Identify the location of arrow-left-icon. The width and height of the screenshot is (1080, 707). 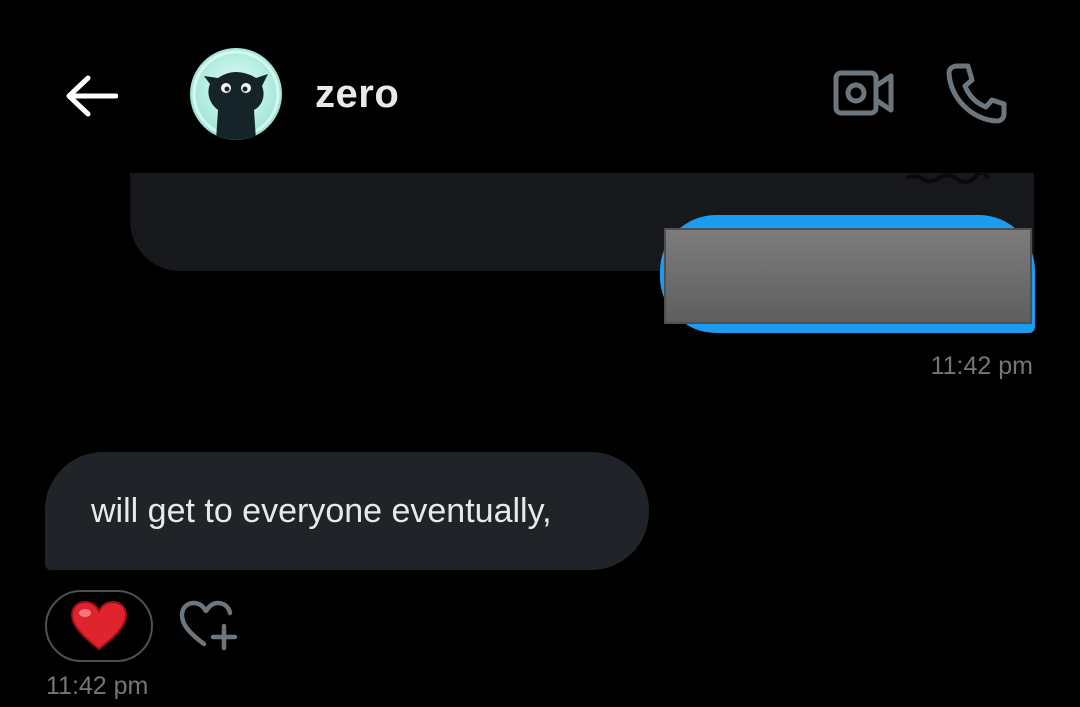
(92, 96).